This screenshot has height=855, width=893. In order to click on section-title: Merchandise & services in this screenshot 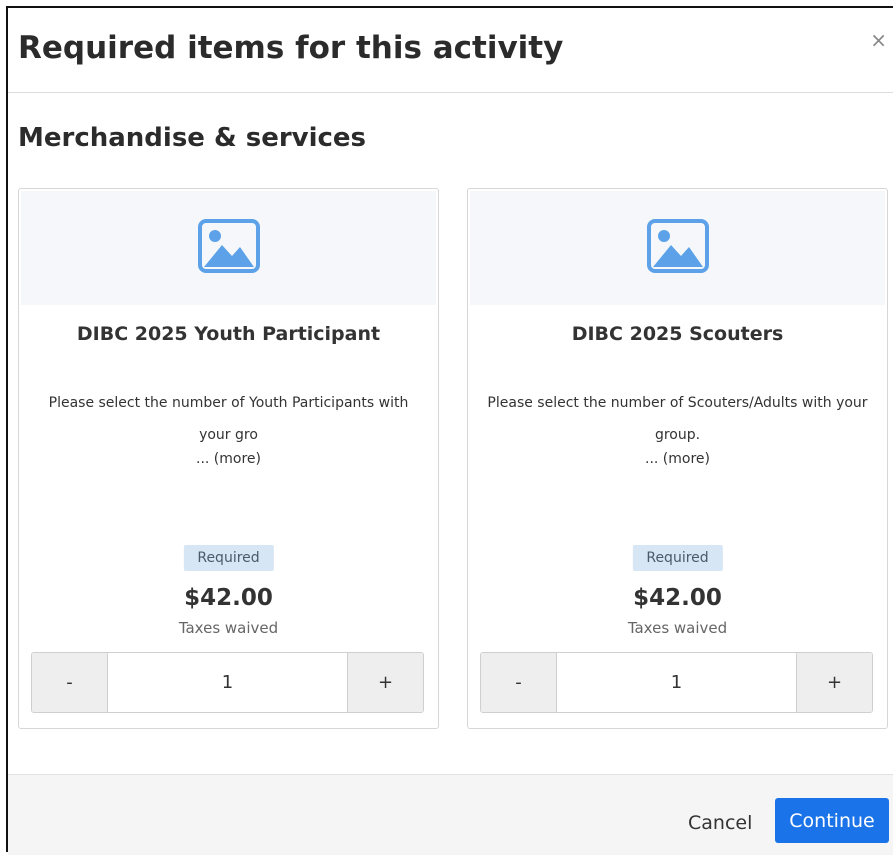, I will do `click(192, 138)`.